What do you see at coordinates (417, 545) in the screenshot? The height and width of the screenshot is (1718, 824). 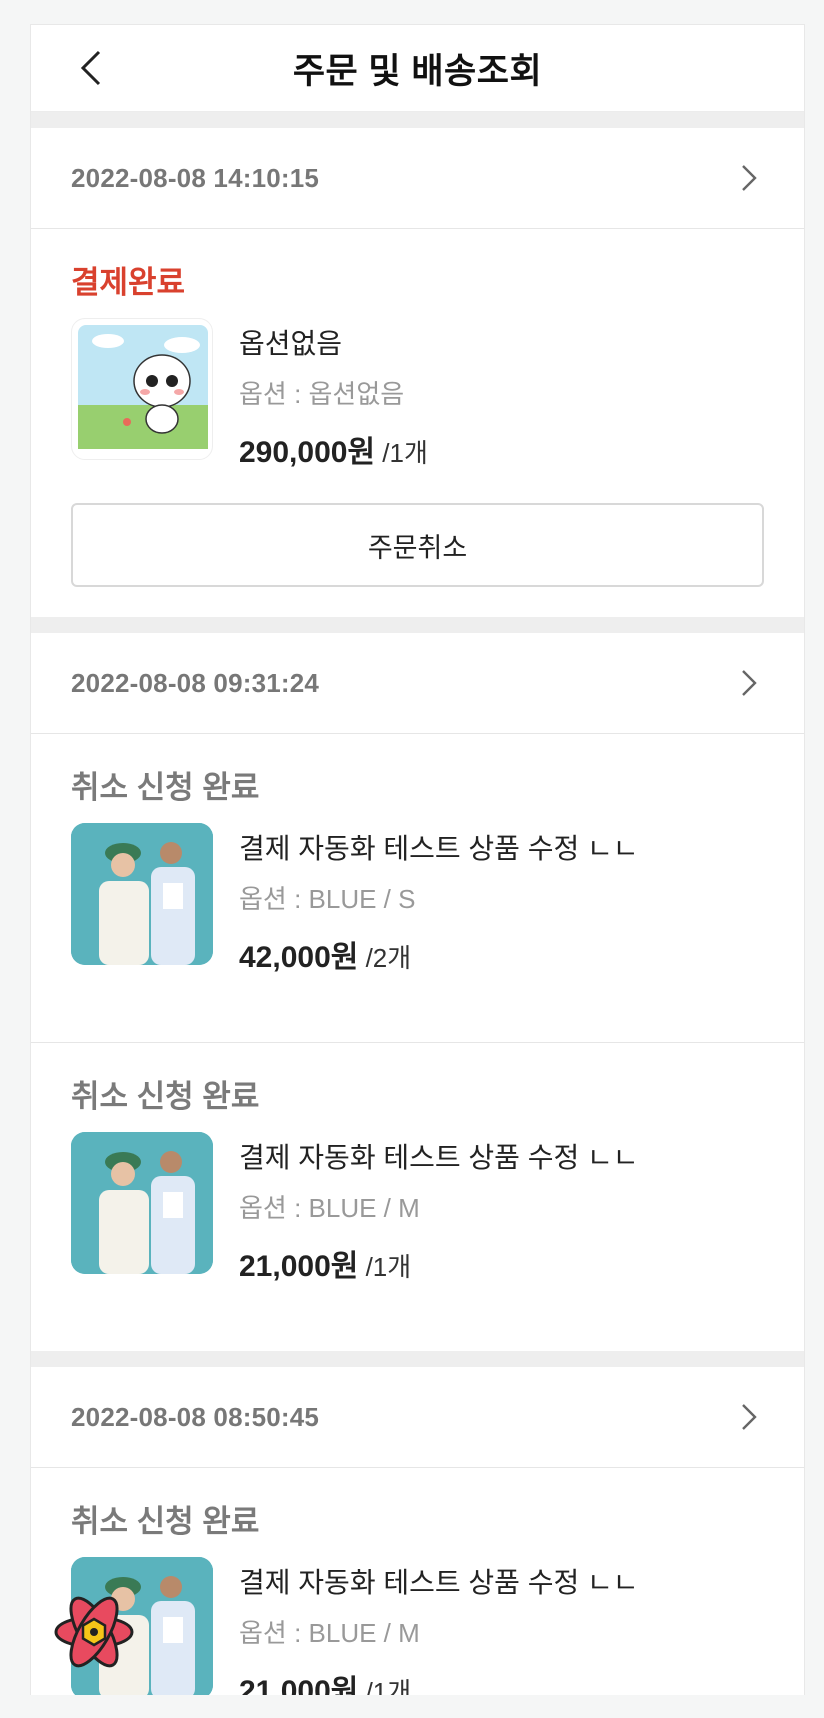 I see `cancel-order-button: 주문취소` at bounding box center [417, 545].